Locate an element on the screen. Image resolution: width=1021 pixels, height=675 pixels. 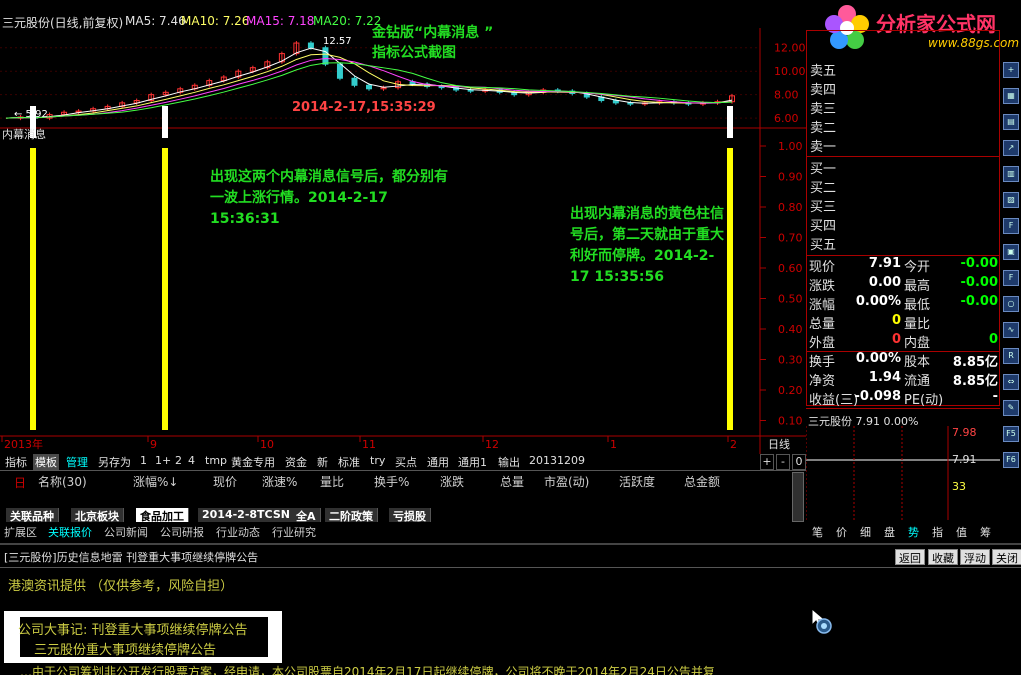
indicator-tick-label: 0.90 is located at coordinates (790, 177).